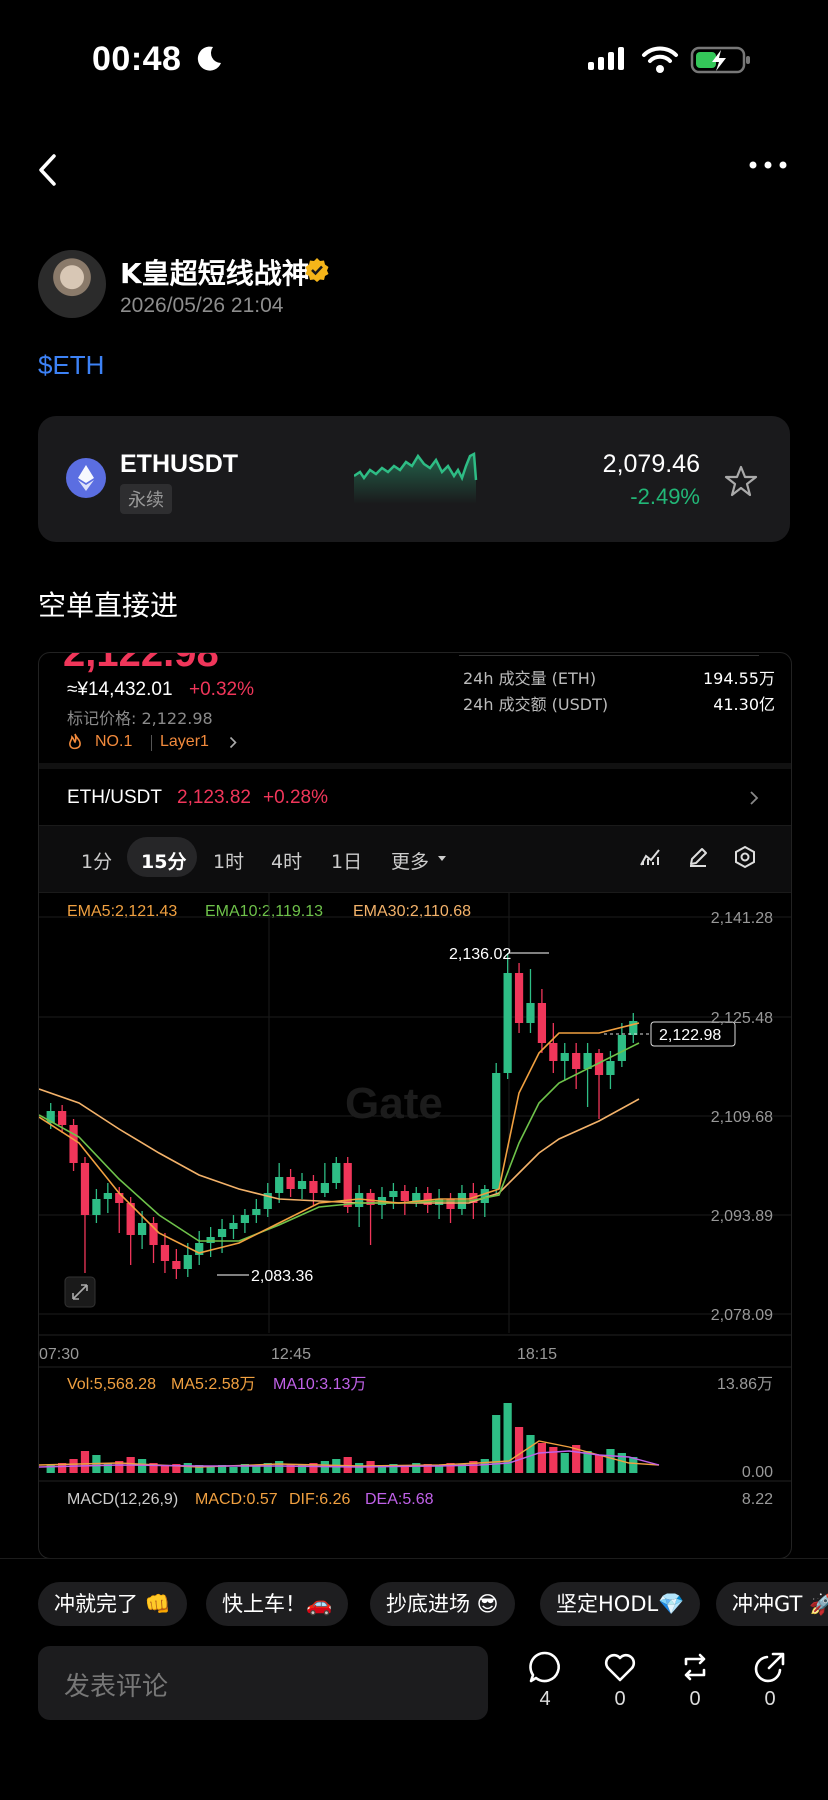 The image size is (828, 1800). I want to click on rank-divider, so click(151, 743).